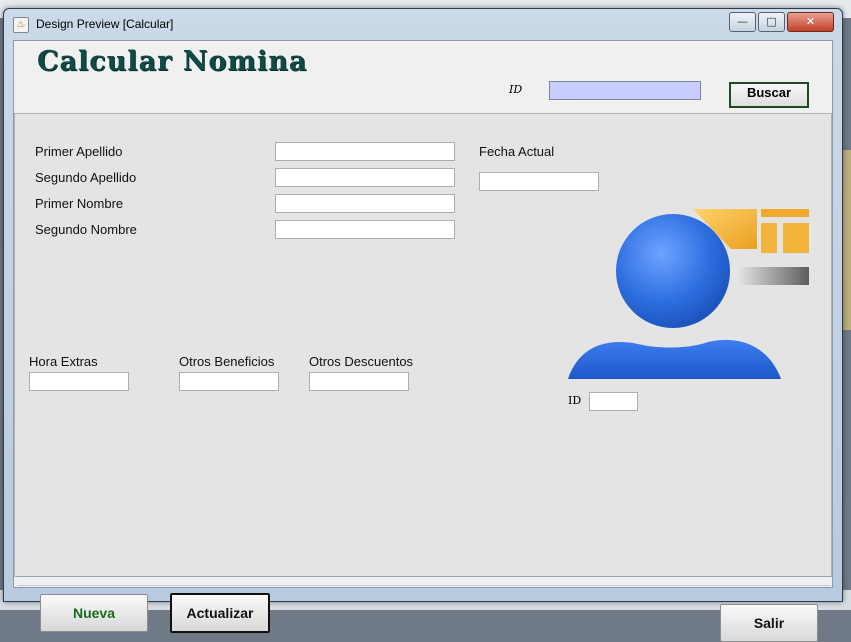 The height and width of the screenshot is (642, 851). Describe the element at coordinates (63, 361) in the screenshot. I see `hora-extras-label: Hora Extras` at that location.